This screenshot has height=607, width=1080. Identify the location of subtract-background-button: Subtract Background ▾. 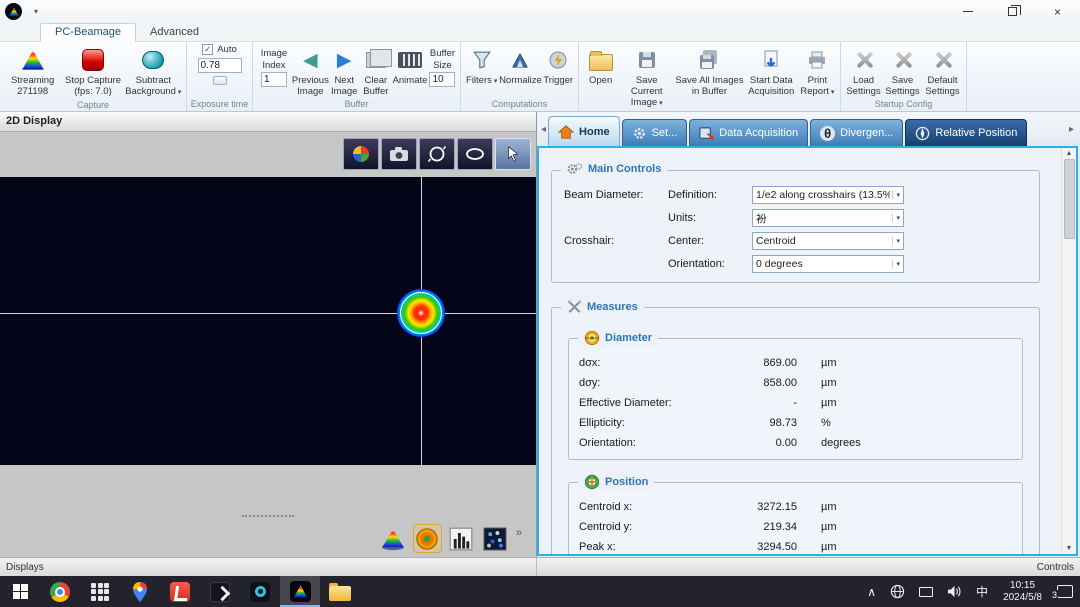
(153, 71).